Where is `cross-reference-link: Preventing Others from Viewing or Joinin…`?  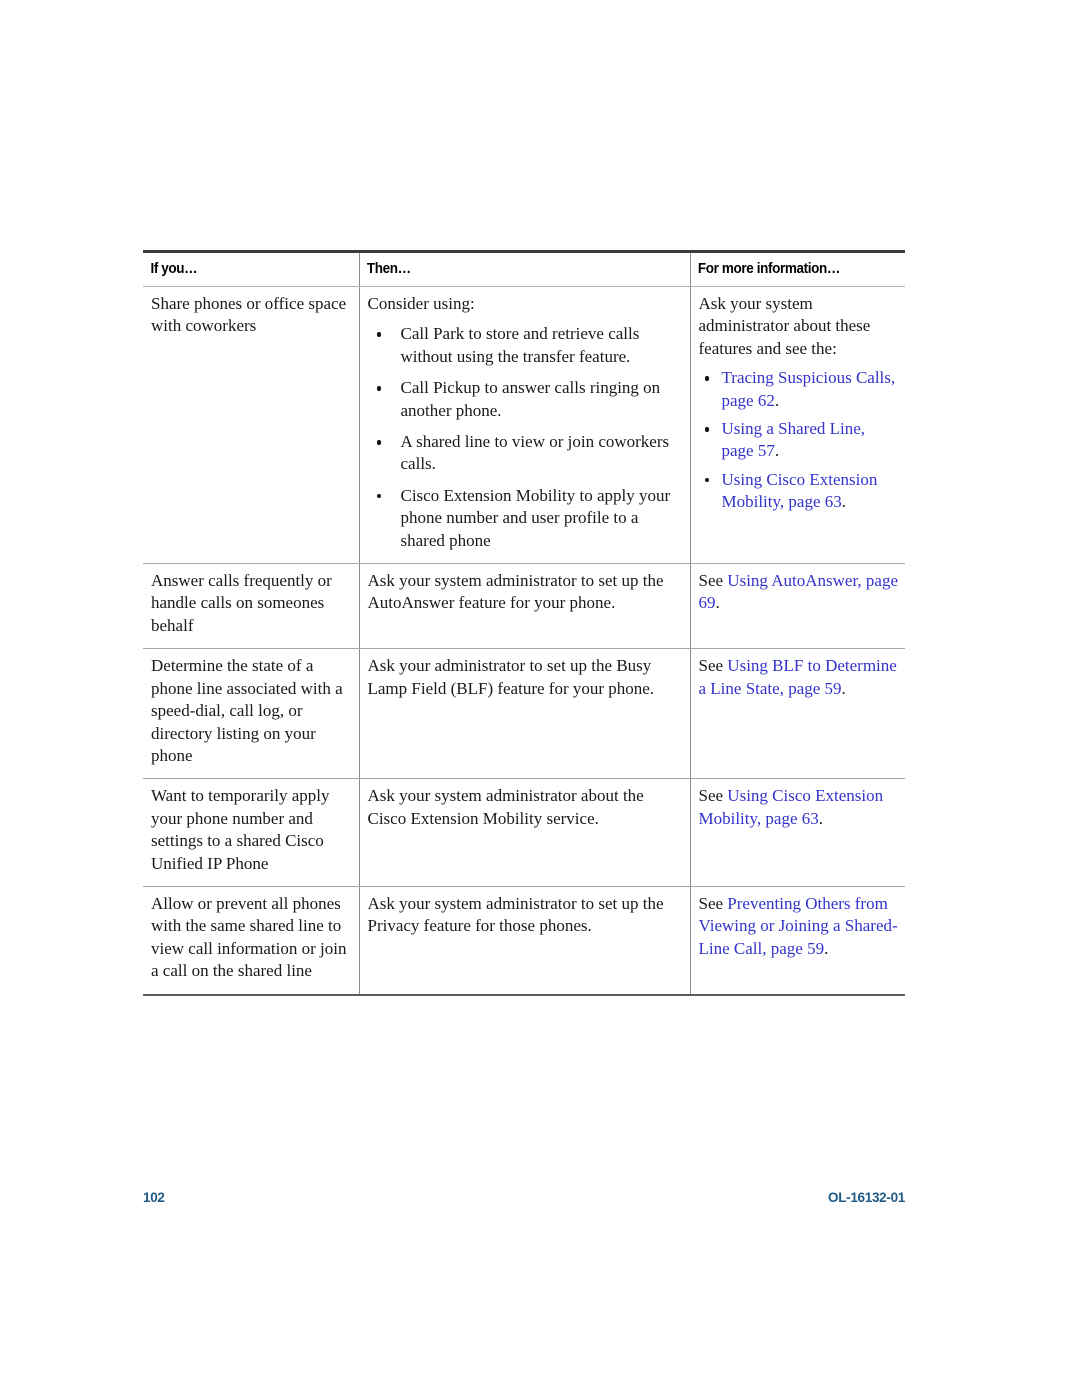
cross-reference-link: Preventing Others from Viewing or Joinin… is located at coordinates (798, 926).